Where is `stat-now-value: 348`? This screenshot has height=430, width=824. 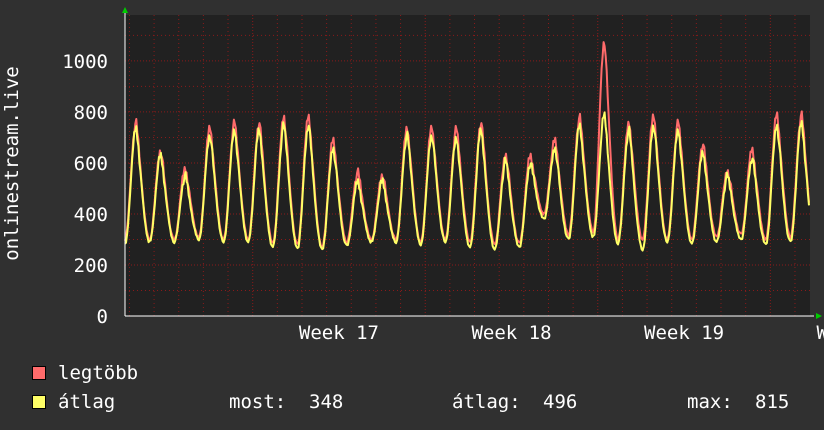 stat-now-value: 348 is located at coordinates (326, 402).